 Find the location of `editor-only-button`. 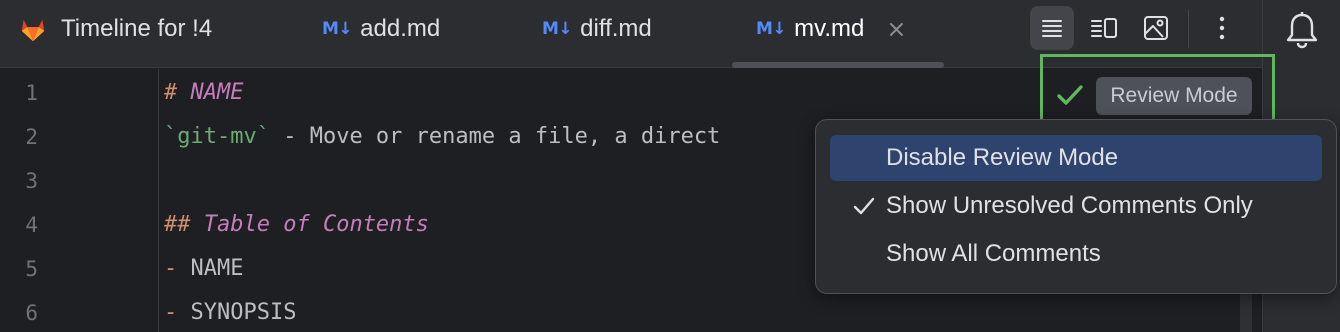

editor-only-button is located at coordinates (1052, 28).